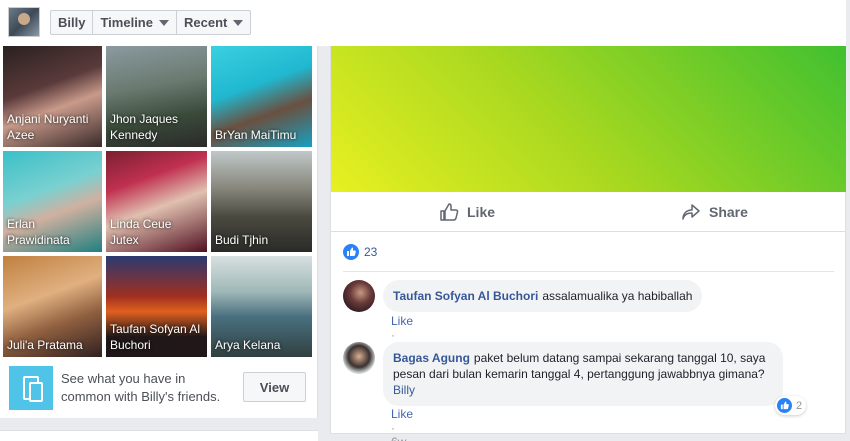 This screenshot has width=850, height=441. What do you see at coordinates (691, 212) in the screenshot?
I see `share-arrow-icon` at bounding box center [691, 212].